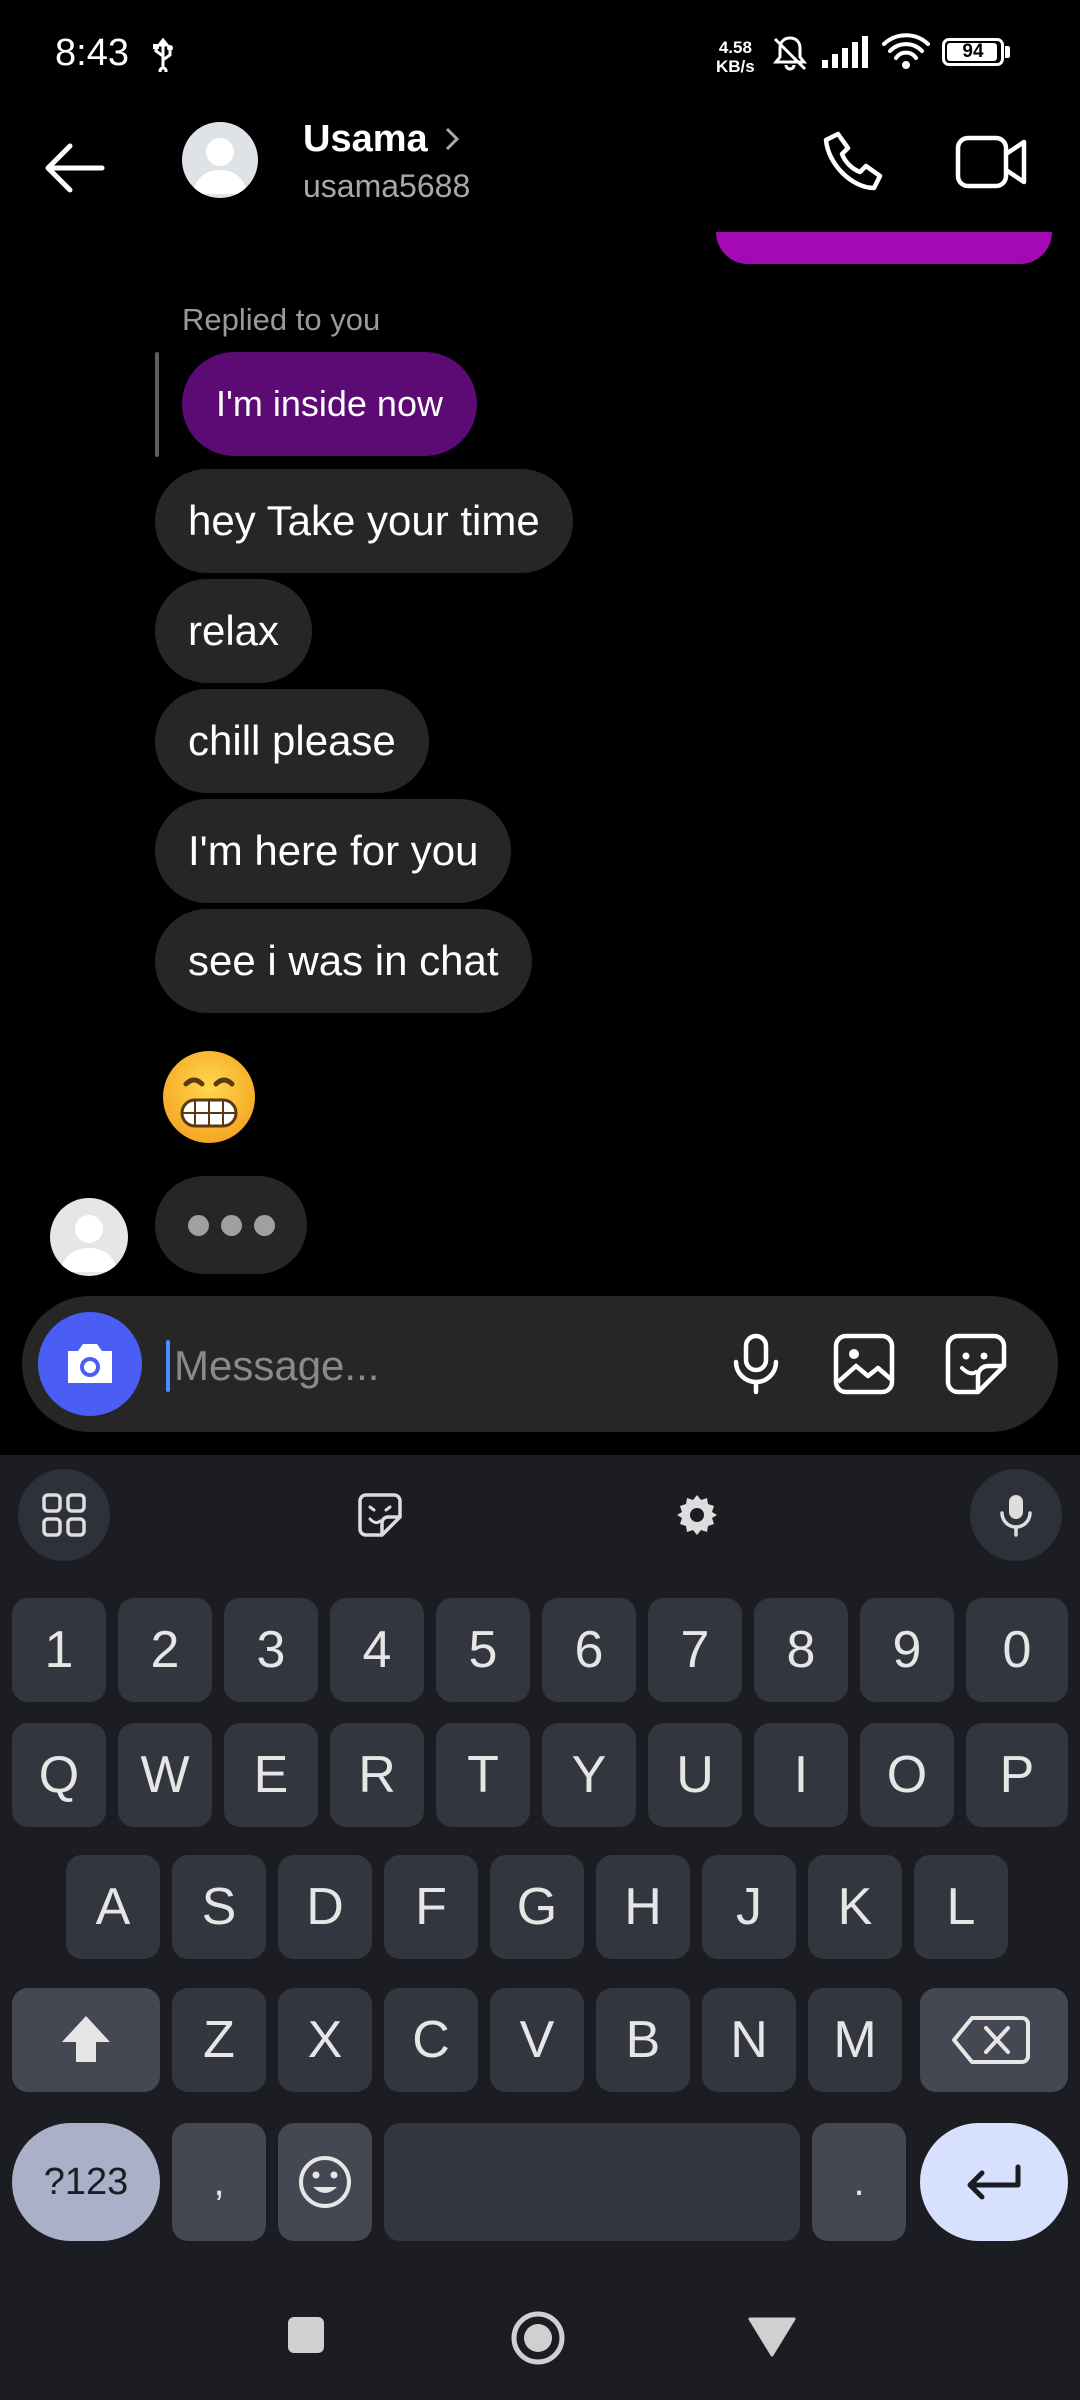 The width and height of the screenshot is (1080, 2400). Describe the element at coordinates (855, 2040) in the screenshot. I see `key: M` at that location.